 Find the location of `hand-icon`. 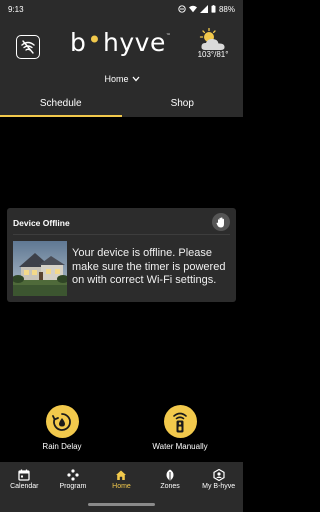

hand-icon is located at coordinates (220, 221).